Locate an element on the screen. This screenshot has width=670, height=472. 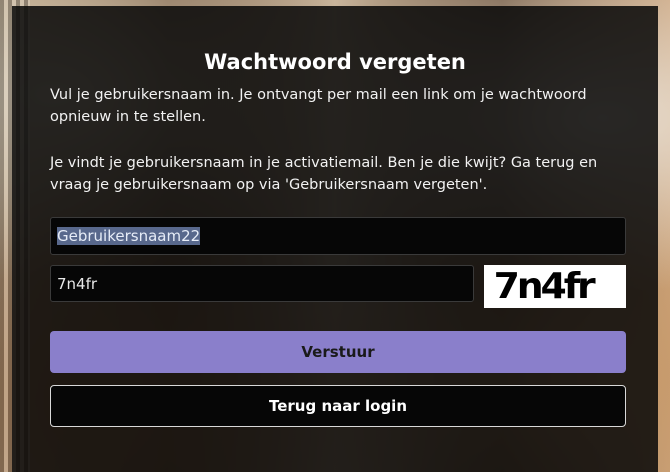
captcha-input: 7n4fr is located at coordinates (262, 283).